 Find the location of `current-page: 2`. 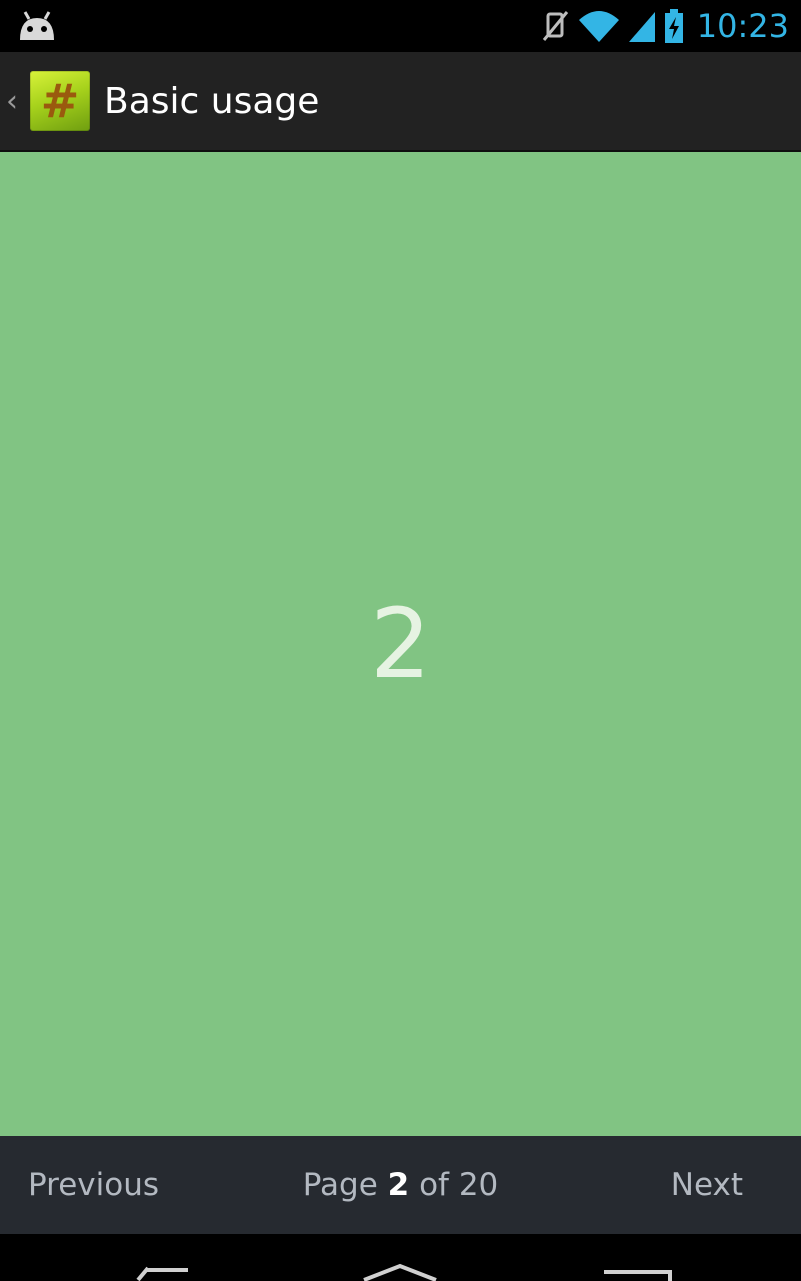

current-page: 2 is located at coordinates (398, 1185).